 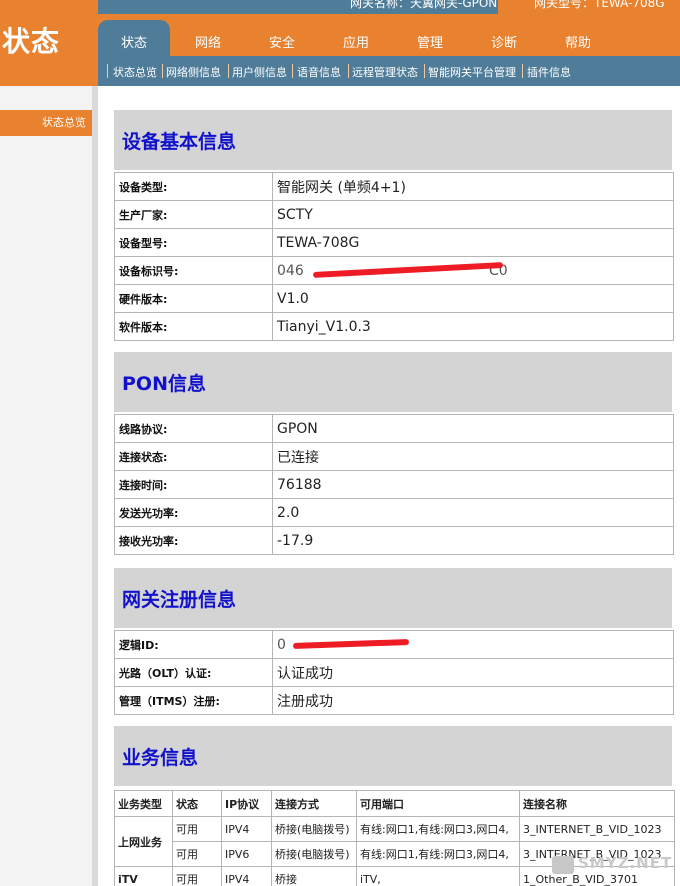 What do you see at coordinates (612, 864) in the screenshot?
I see `smyz-watermark: SMYZ.NET` at bounding box center [612, 864].